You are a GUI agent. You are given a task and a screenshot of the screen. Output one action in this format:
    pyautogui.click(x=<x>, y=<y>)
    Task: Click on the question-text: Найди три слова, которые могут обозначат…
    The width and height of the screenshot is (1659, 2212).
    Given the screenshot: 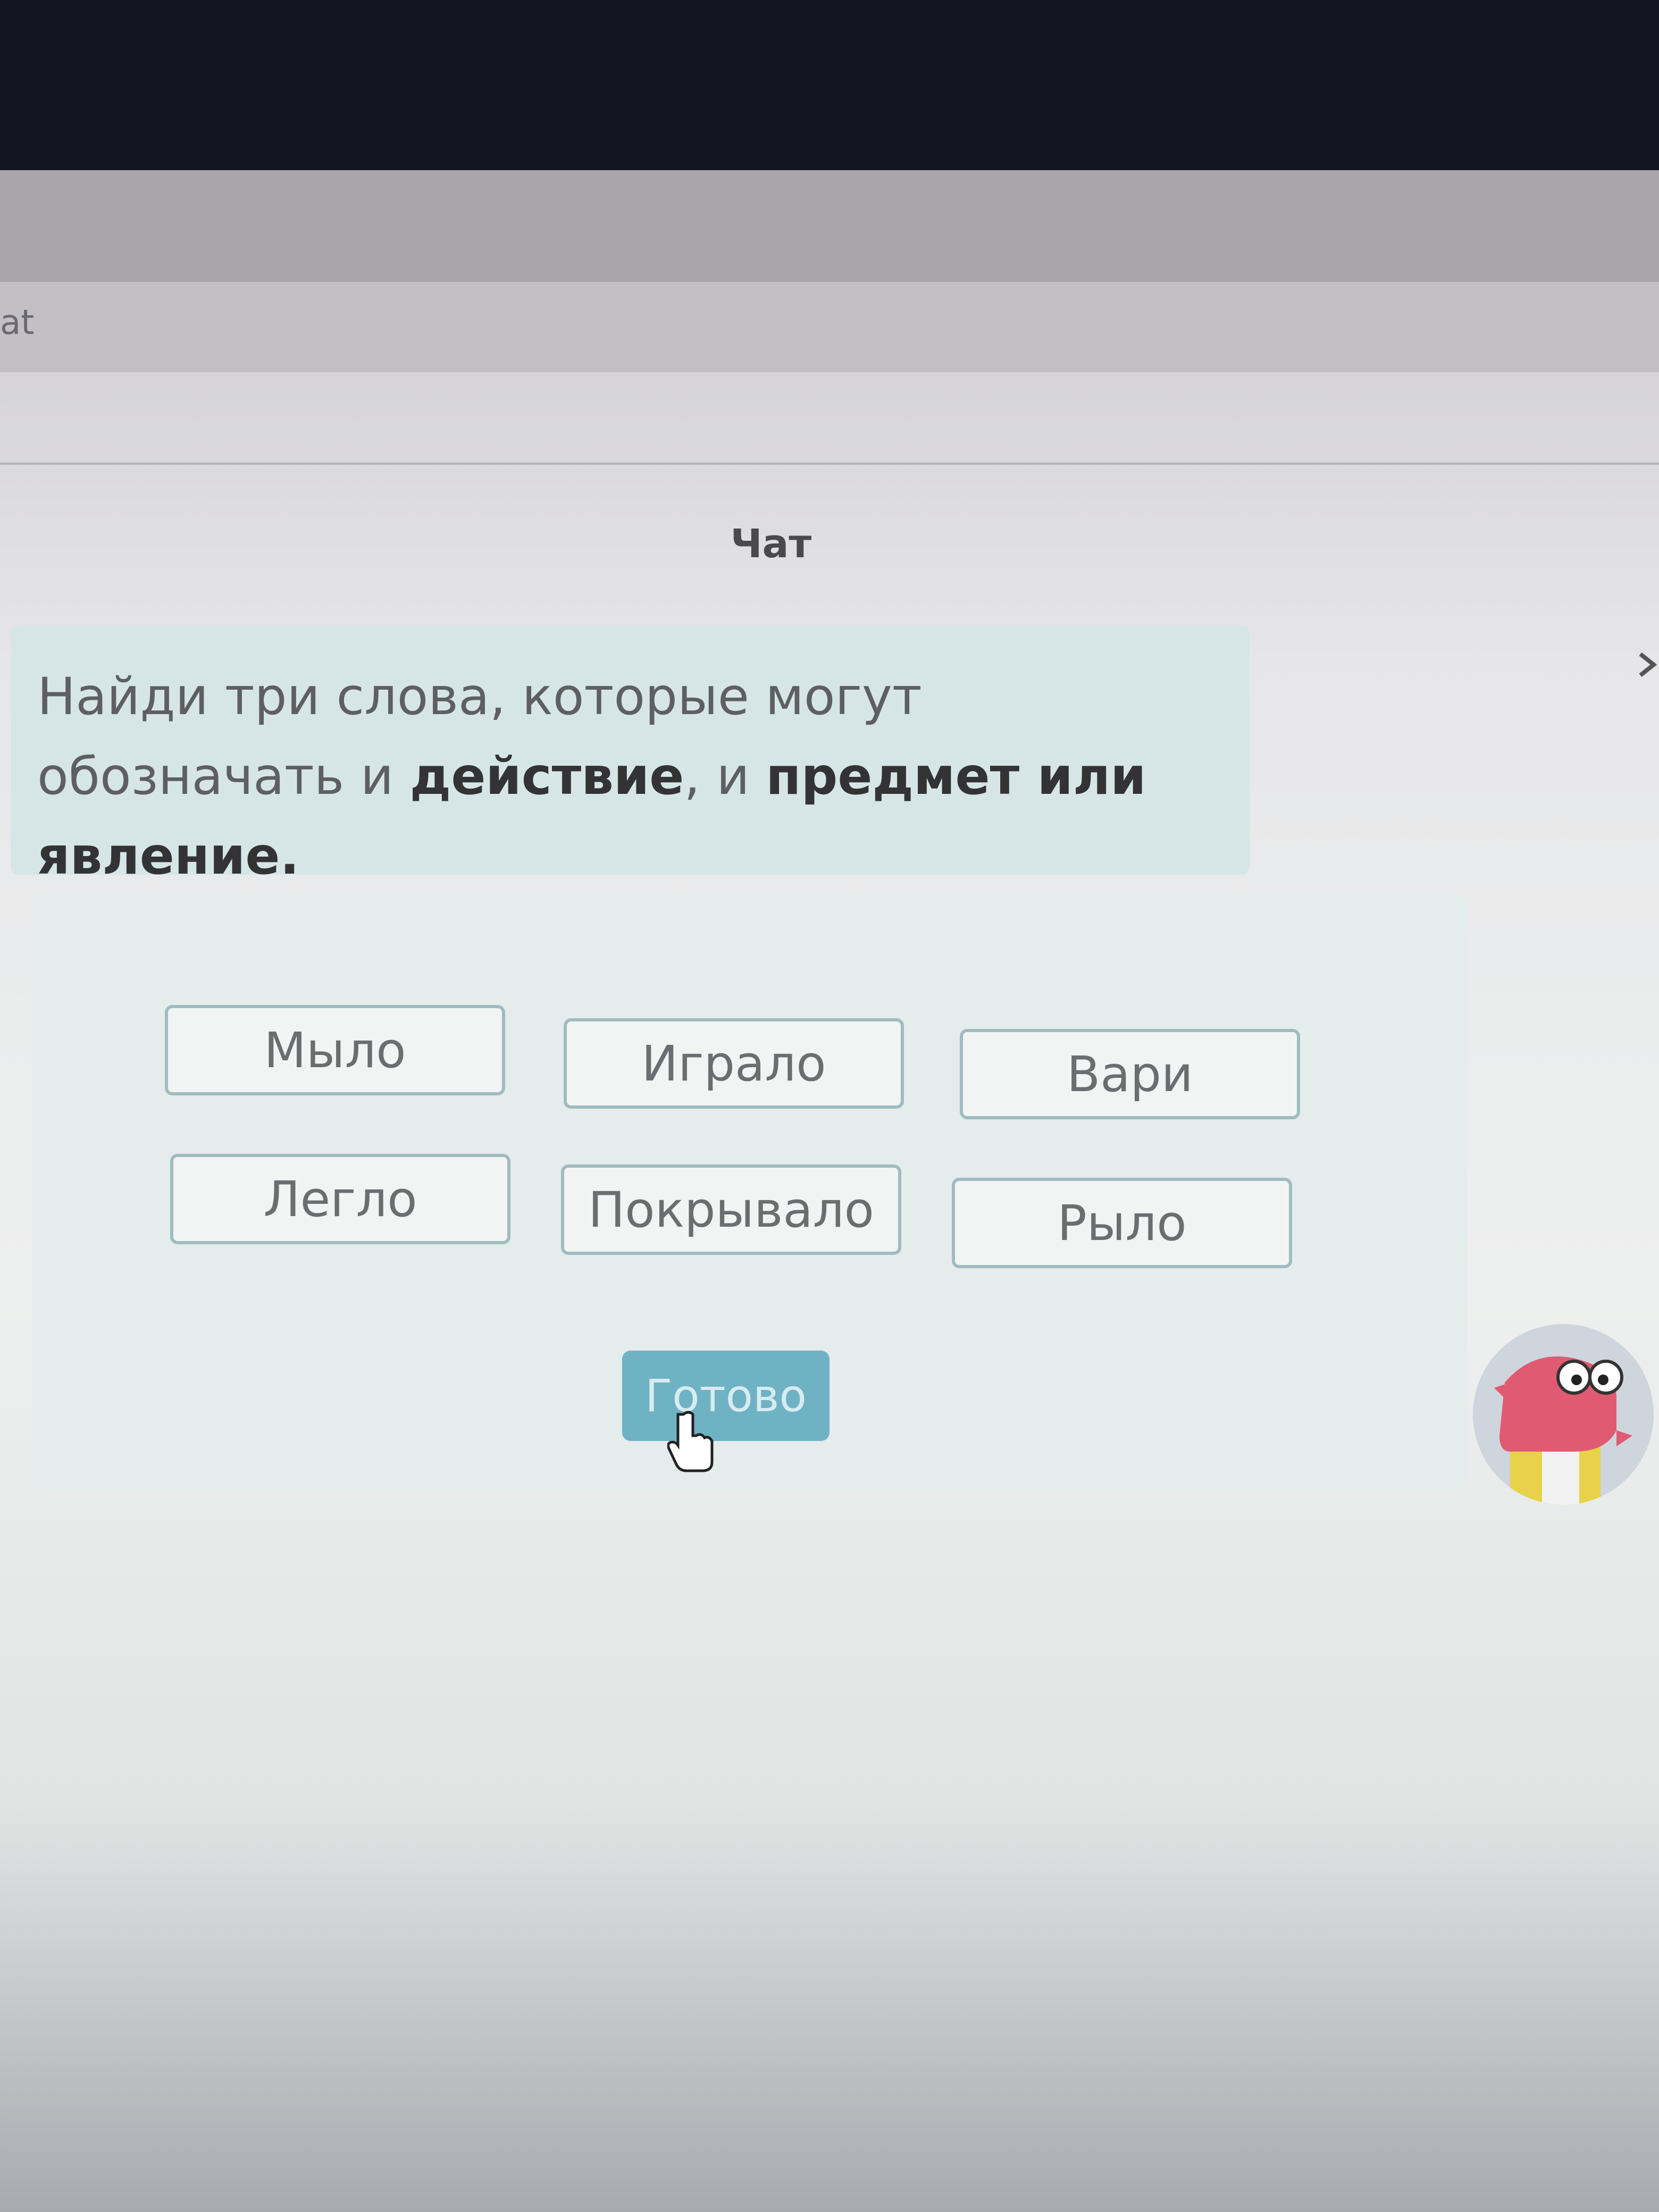 What is the action you would take?
    pyautogui.click(x=638, y=776)
    